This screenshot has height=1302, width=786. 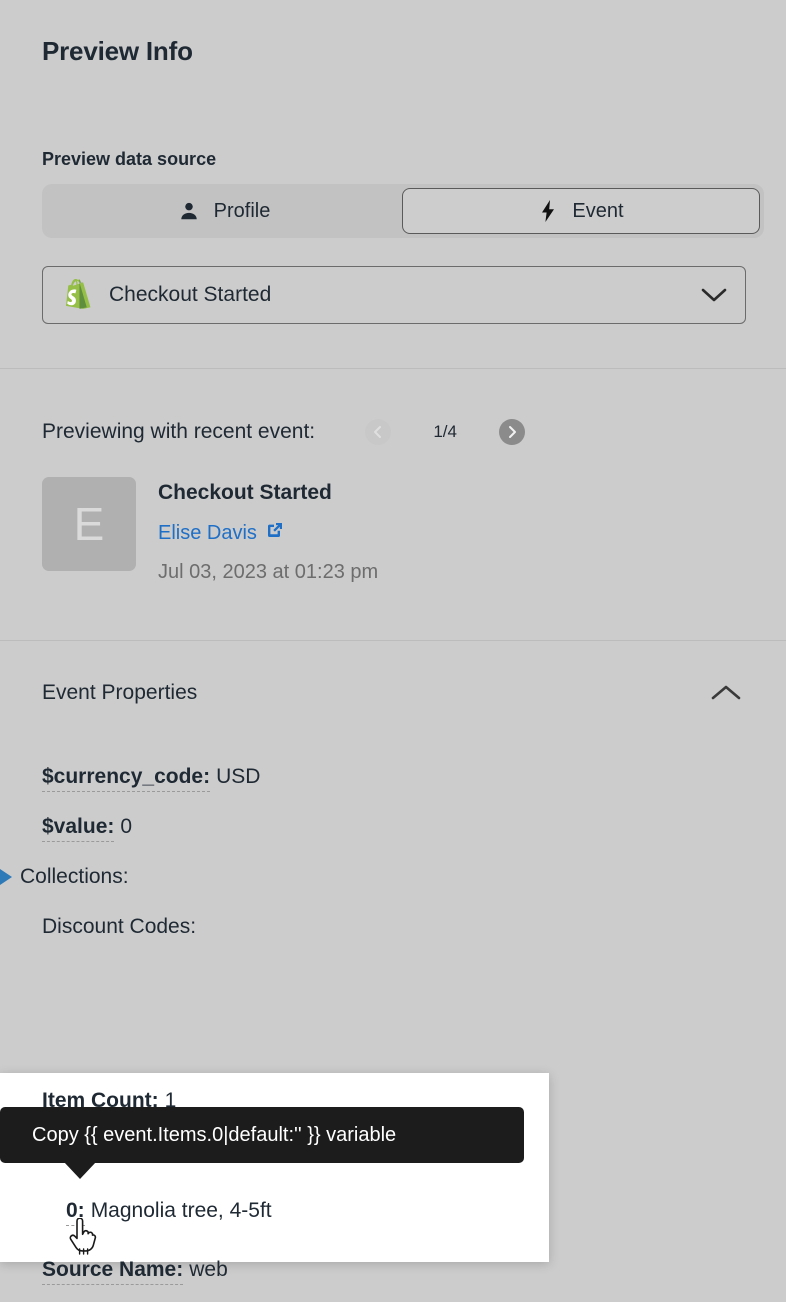 I want to click on property-value: 0, so click(x=126, y=827).